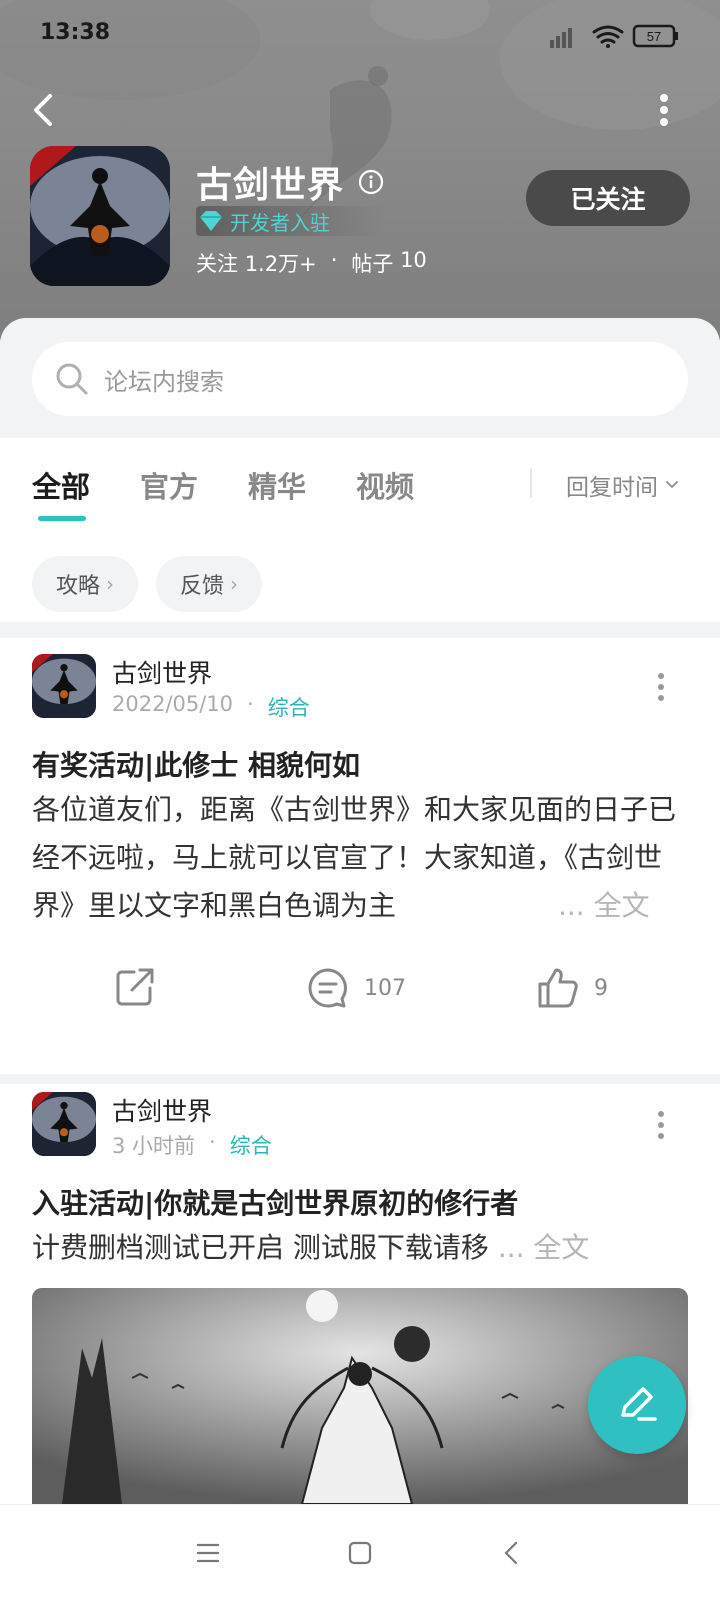  Describe the element at coordinates (360, 530) in the screenshot. I see `tab-bar: 全部 官方 精华 视频 回复时间 攻略 › 反馈 ›` at that location.